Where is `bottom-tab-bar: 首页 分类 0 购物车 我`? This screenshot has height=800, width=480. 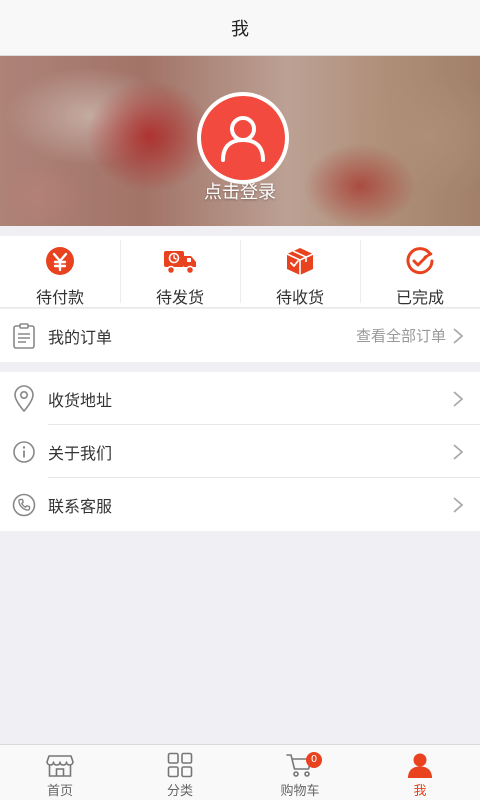
bottom-tab-bar: 首页 分类 0 购物车 我 is located at coordinates (240, 772).